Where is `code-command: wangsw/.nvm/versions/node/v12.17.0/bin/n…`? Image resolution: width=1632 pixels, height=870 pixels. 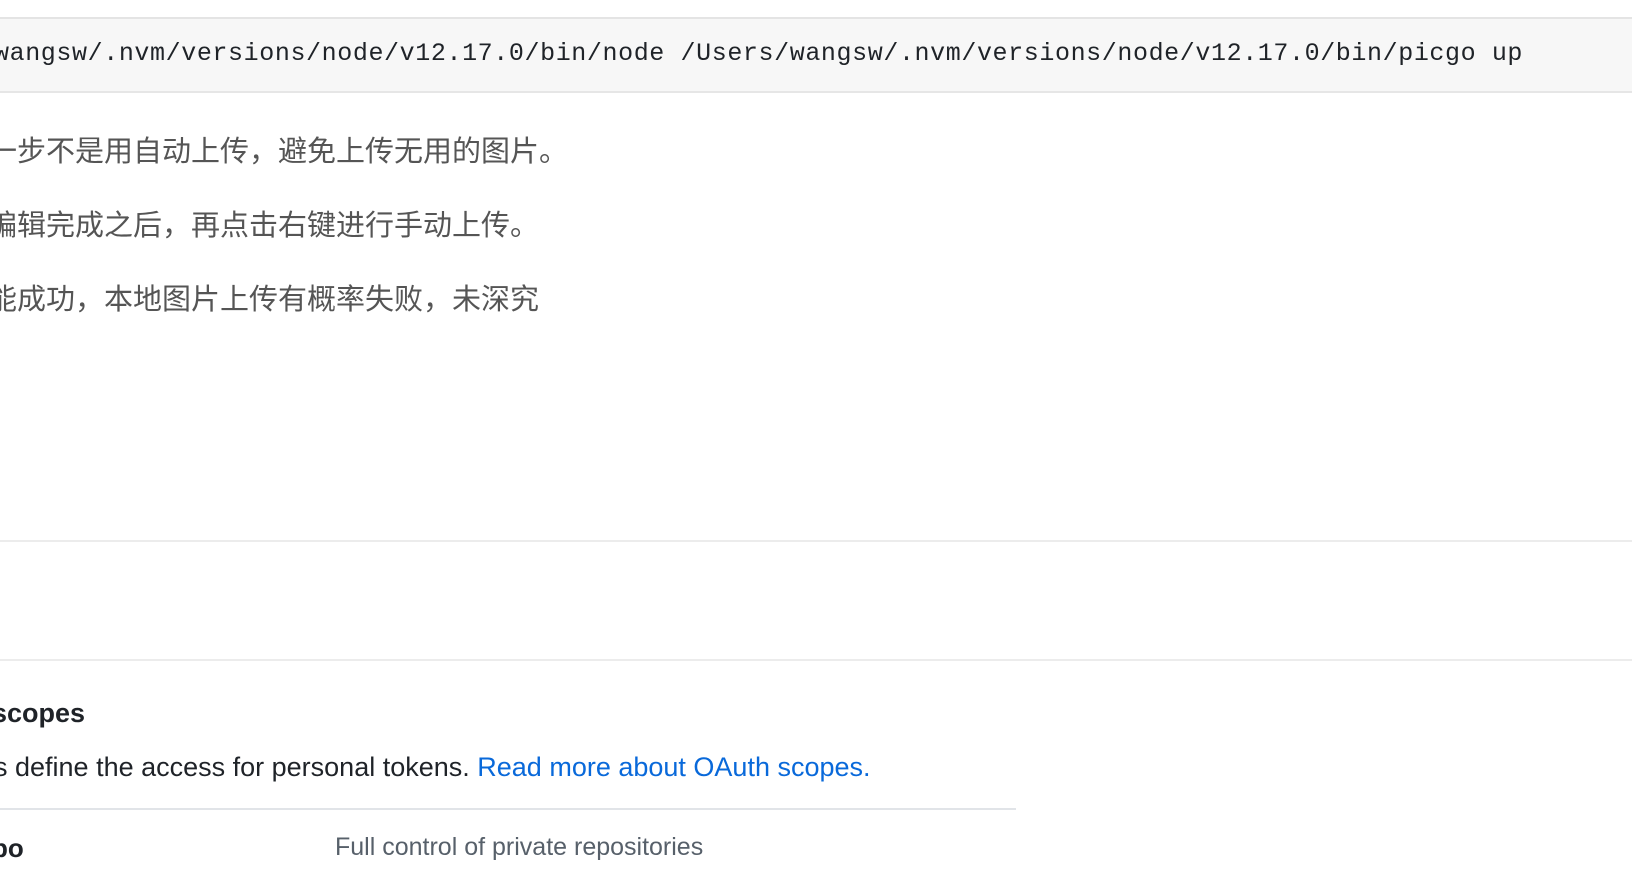
code-command: wangsw/.nvm/versions/node/v12.17.0/bin/n… is located at coordinates (762, 53).